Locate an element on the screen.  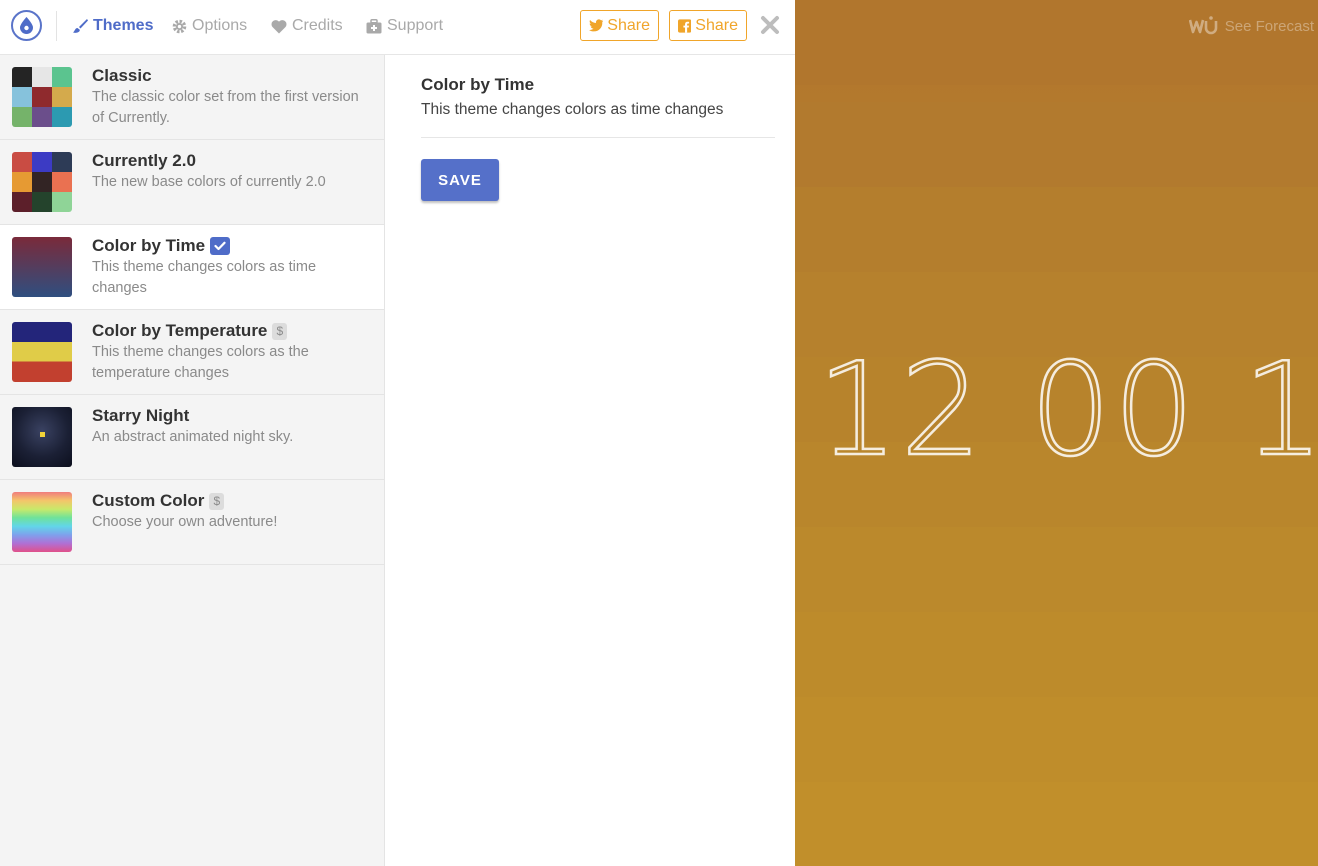
currently-logo-icon is located at coordinates (26, 25).